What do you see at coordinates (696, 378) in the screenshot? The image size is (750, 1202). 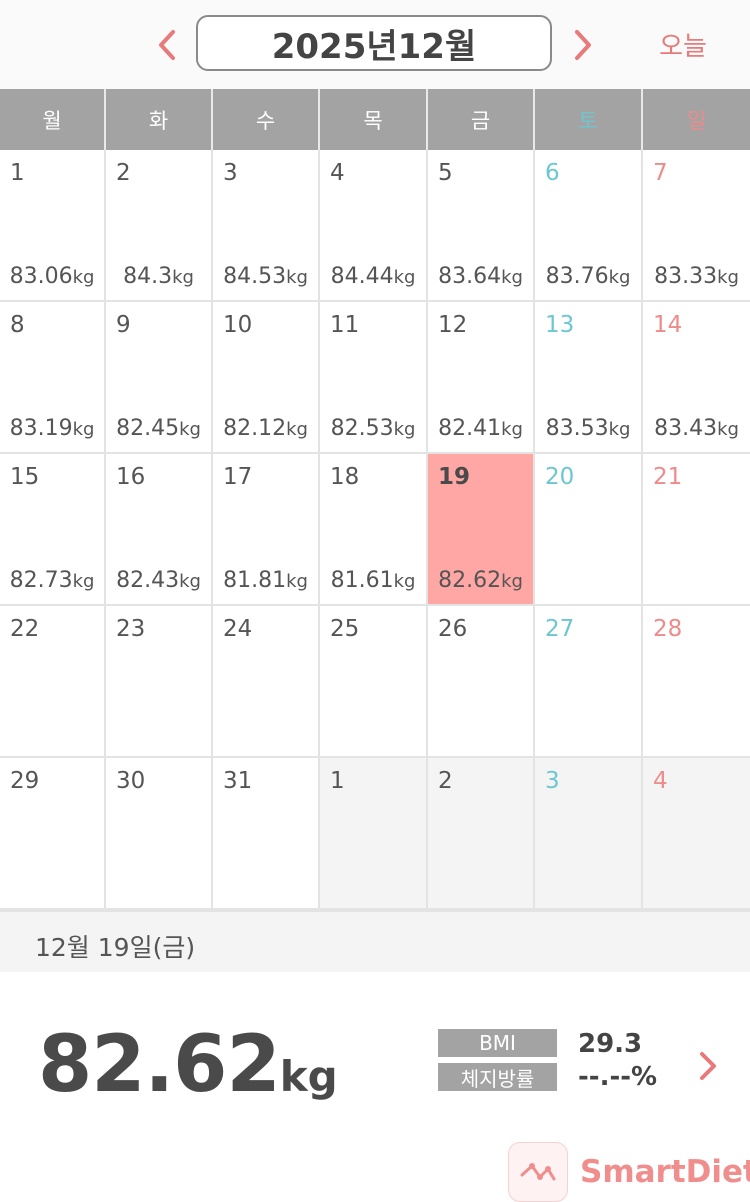 I see `calendar-day-cell: 14 83.43kg` at bounding box center [696, 378].